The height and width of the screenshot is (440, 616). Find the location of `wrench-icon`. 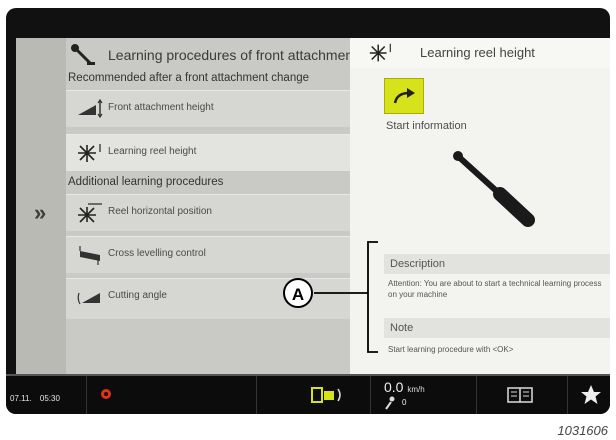

wrench-icon is located at coordinates (83, 54).